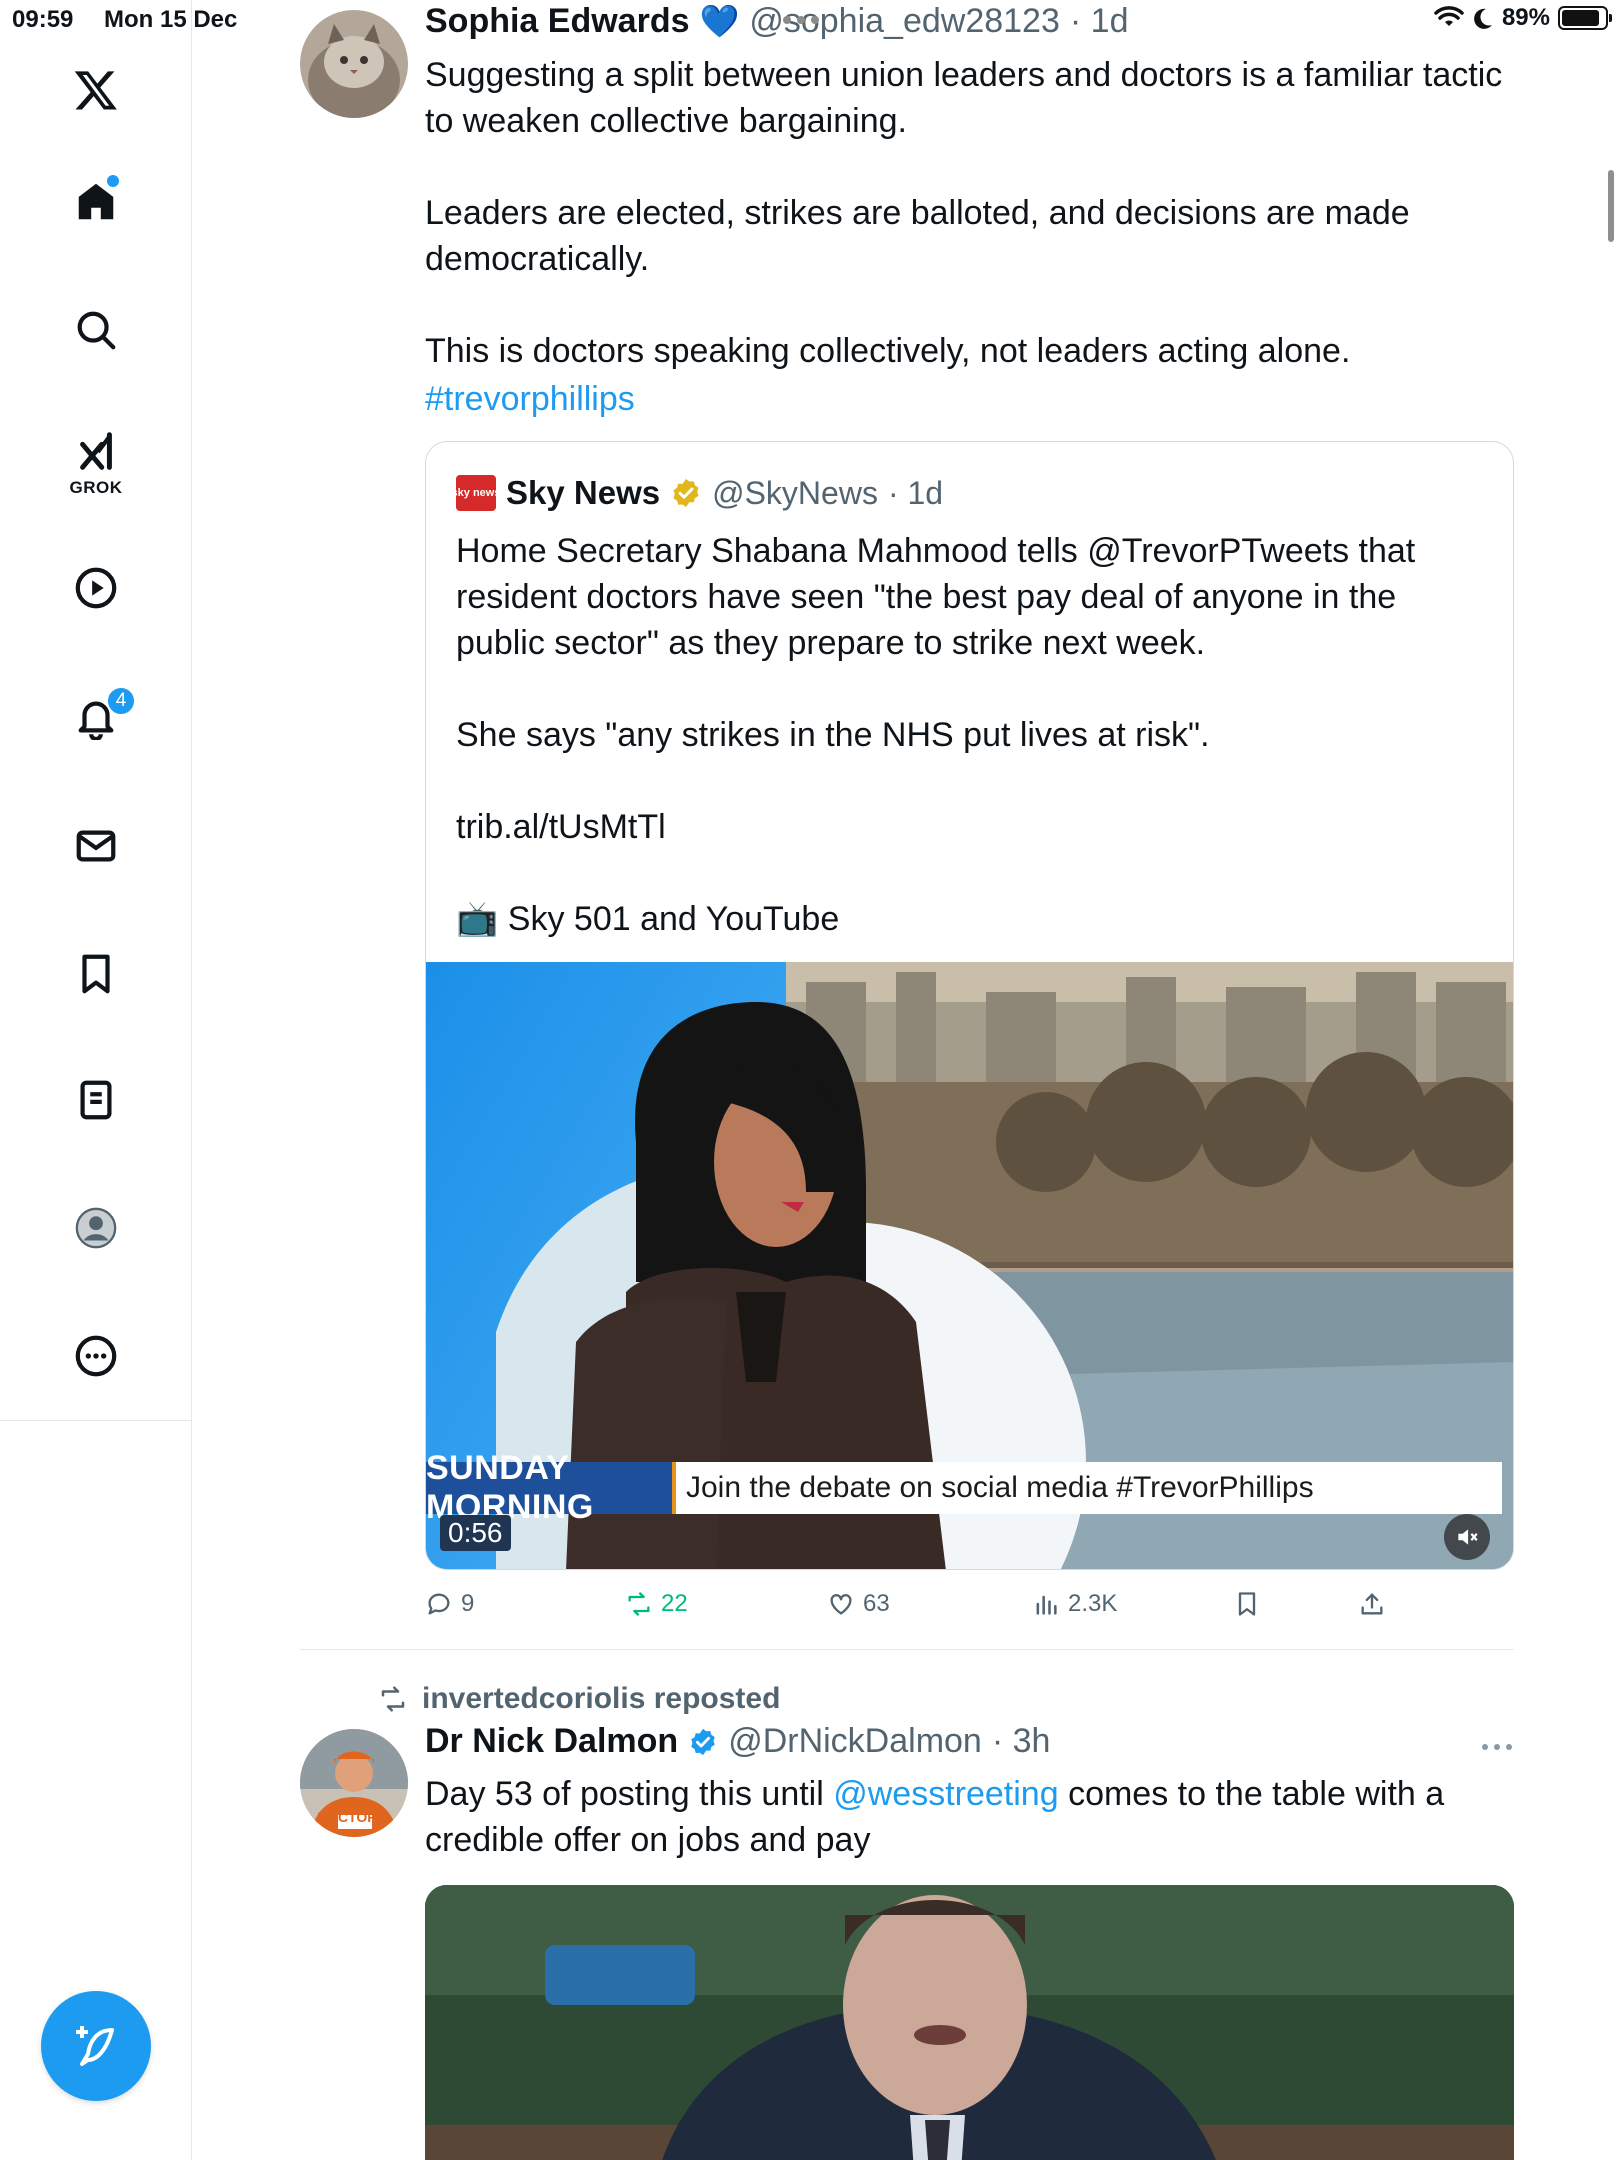  Describe the element at coordinates (1021, 1741) in the screenshot. I see `tweet-time: · 3h` at that location.